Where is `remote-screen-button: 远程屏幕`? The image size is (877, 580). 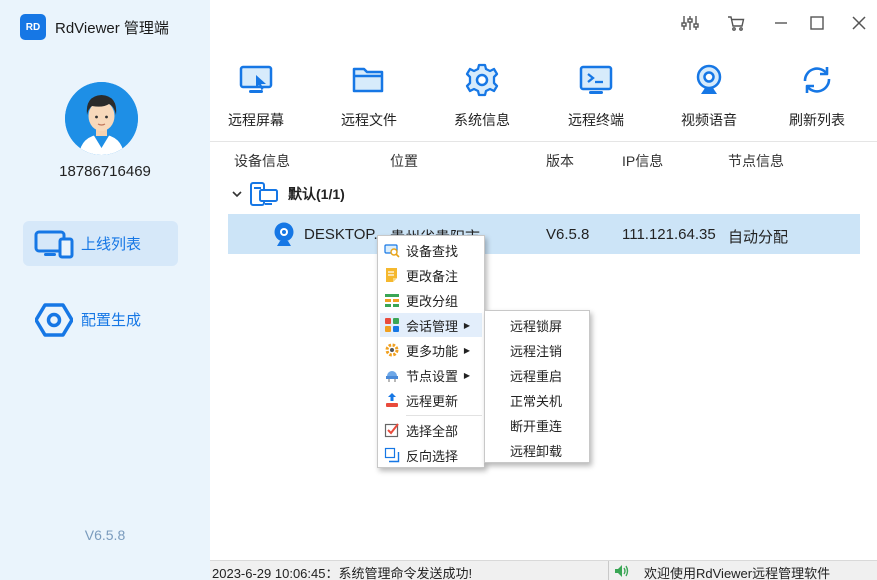
remote-screen-button: 远程屏幕 is located at coordinates (256, 96).